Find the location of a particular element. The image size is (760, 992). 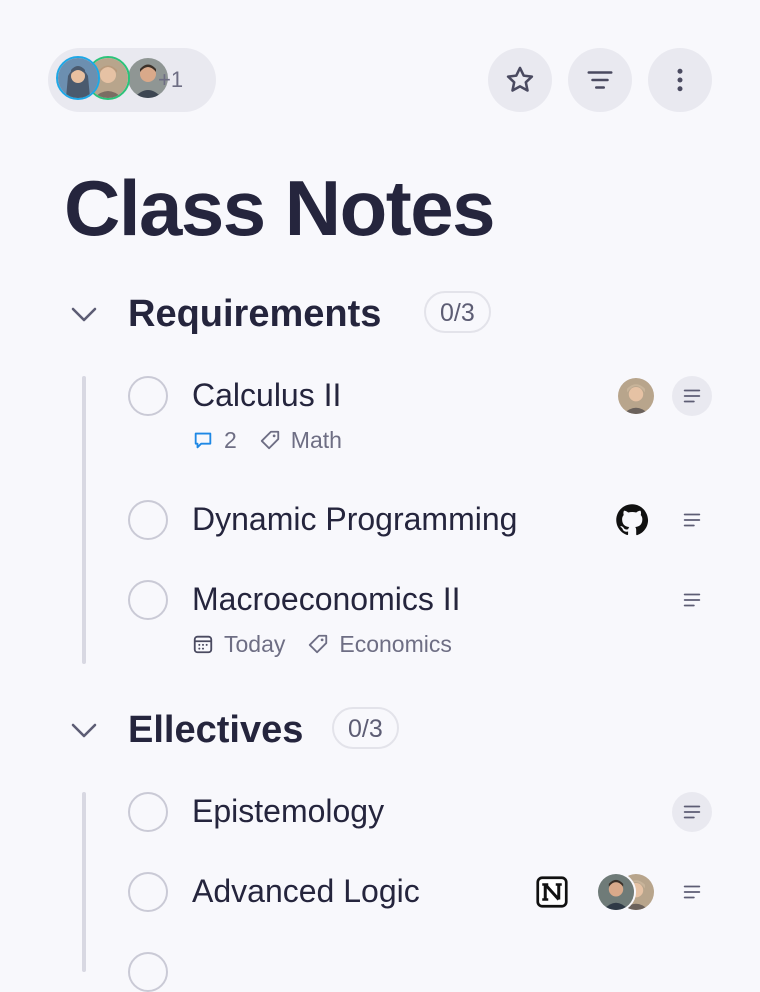

more-options-button is located at coordinates (680, 80).